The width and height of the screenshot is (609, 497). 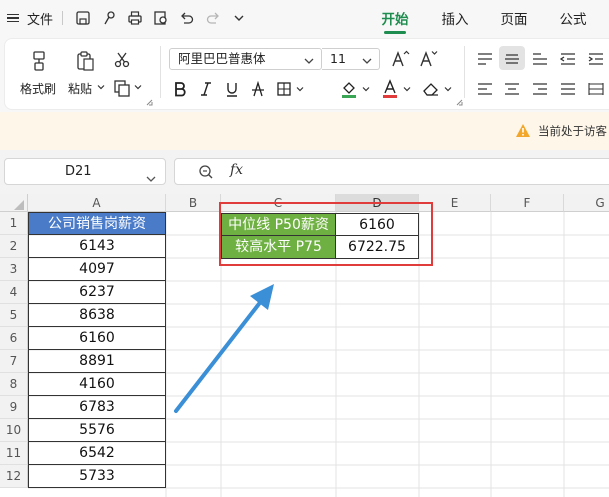 What do you see at coordinates (239, 18) in the screenshot?
I see `more-chevron-icon` at bounding box center [239, 18].